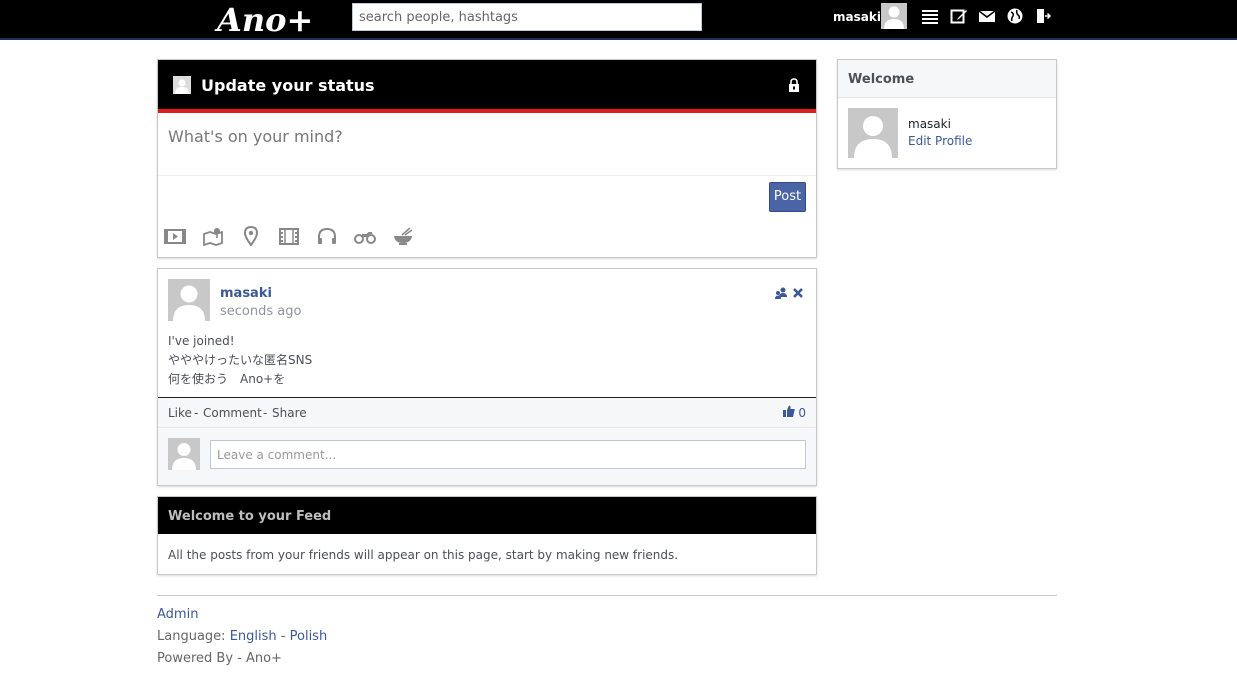 This screenshot has width=1237, height=690. I want to click on post-actions-bar: Like - Comment - Share 0, so click(487, 413).